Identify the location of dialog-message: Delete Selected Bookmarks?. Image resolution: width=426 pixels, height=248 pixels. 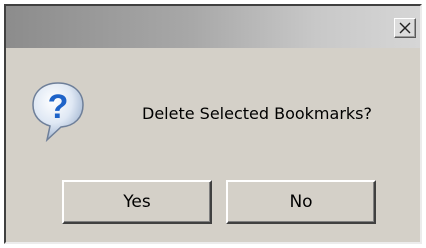
(257, 113).